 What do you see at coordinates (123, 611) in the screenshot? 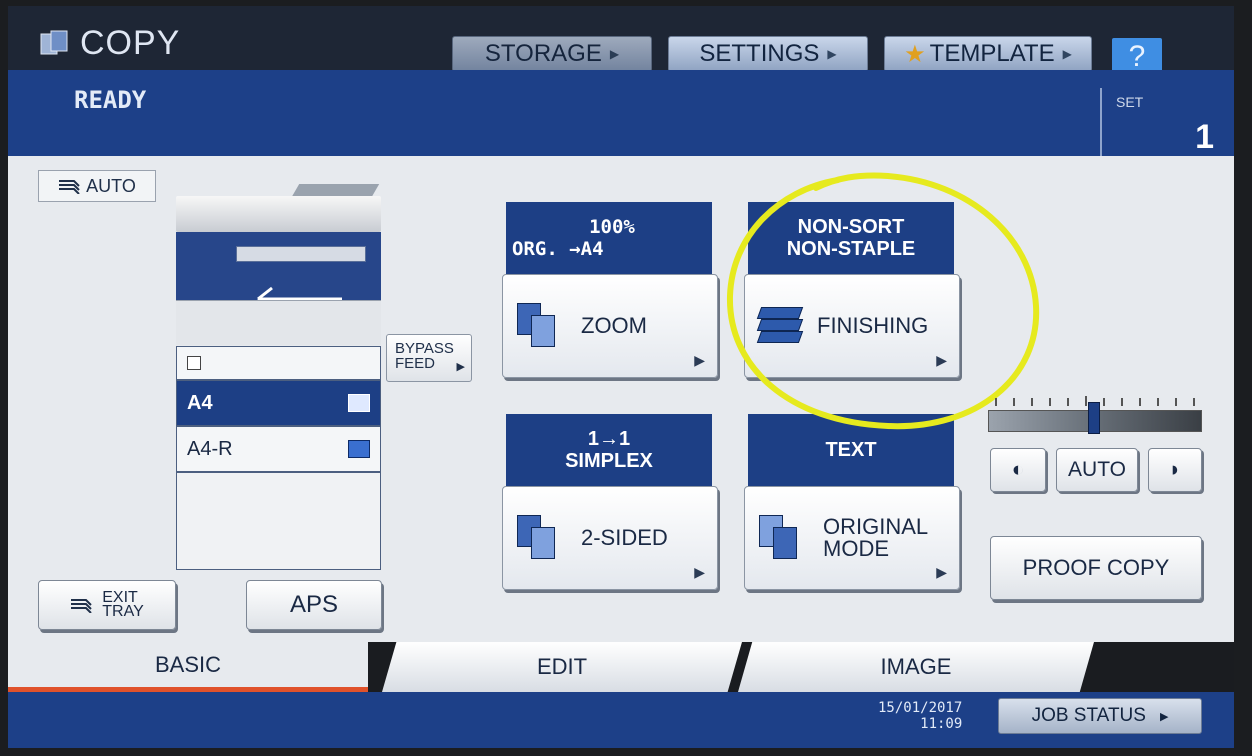
I see `exit-tray-line2: TRAY` at bounding box center [123, 611].